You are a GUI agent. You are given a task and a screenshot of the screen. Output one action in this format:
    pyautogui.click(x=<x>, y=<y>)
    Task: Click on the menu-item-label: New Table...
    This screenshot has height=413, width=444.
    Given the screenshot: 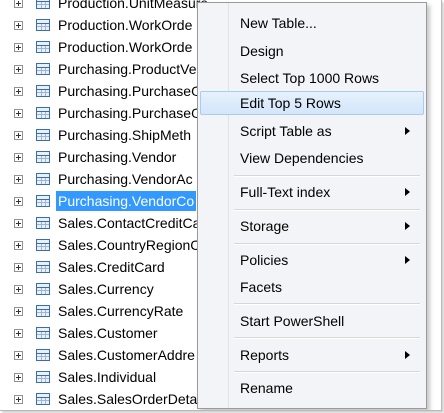 What is the action you would take?
    pyautogui.click(x=278, y=23)
    